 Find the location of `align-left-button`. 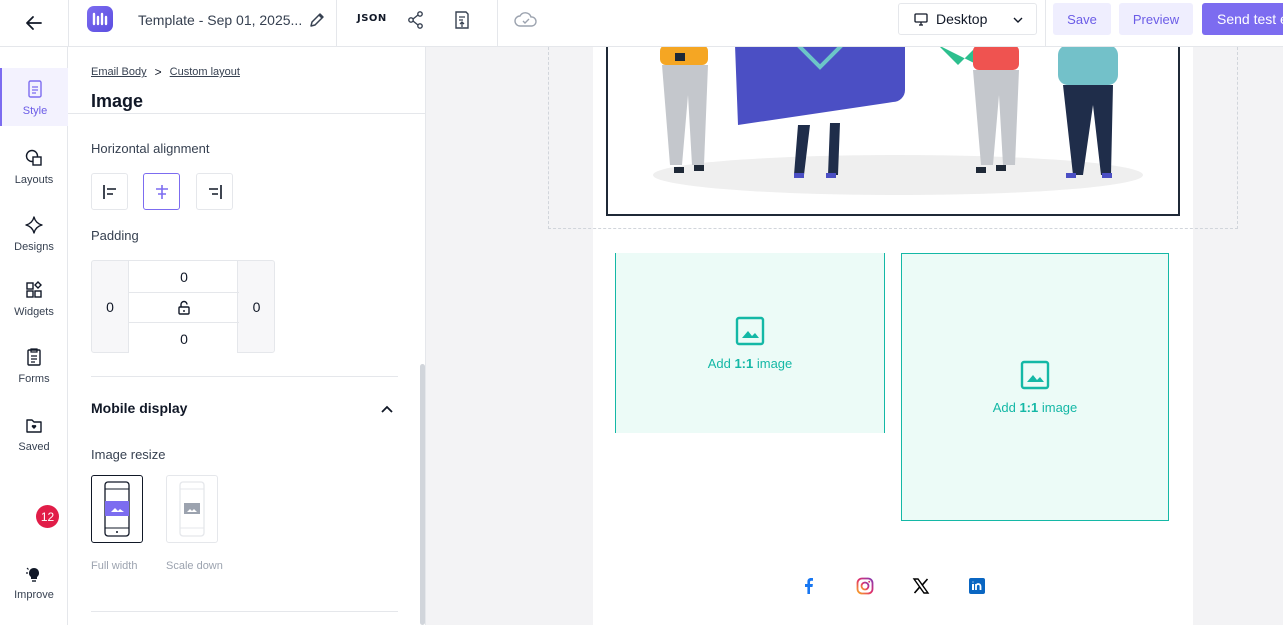

align-left-button is located at coordinates (109, 191).